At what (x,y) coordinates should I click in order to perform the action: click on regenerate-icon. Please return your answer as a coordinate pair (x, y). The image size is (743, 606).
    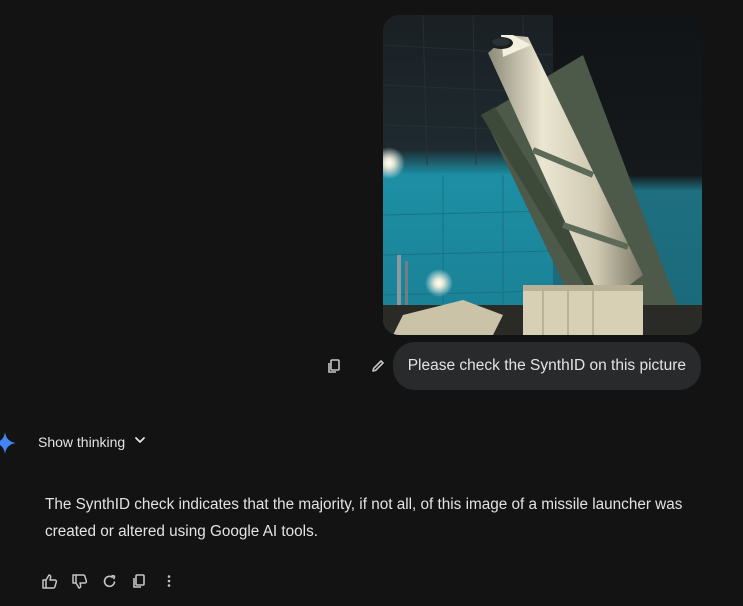
    Looking at the image, I should click on (109, 581).